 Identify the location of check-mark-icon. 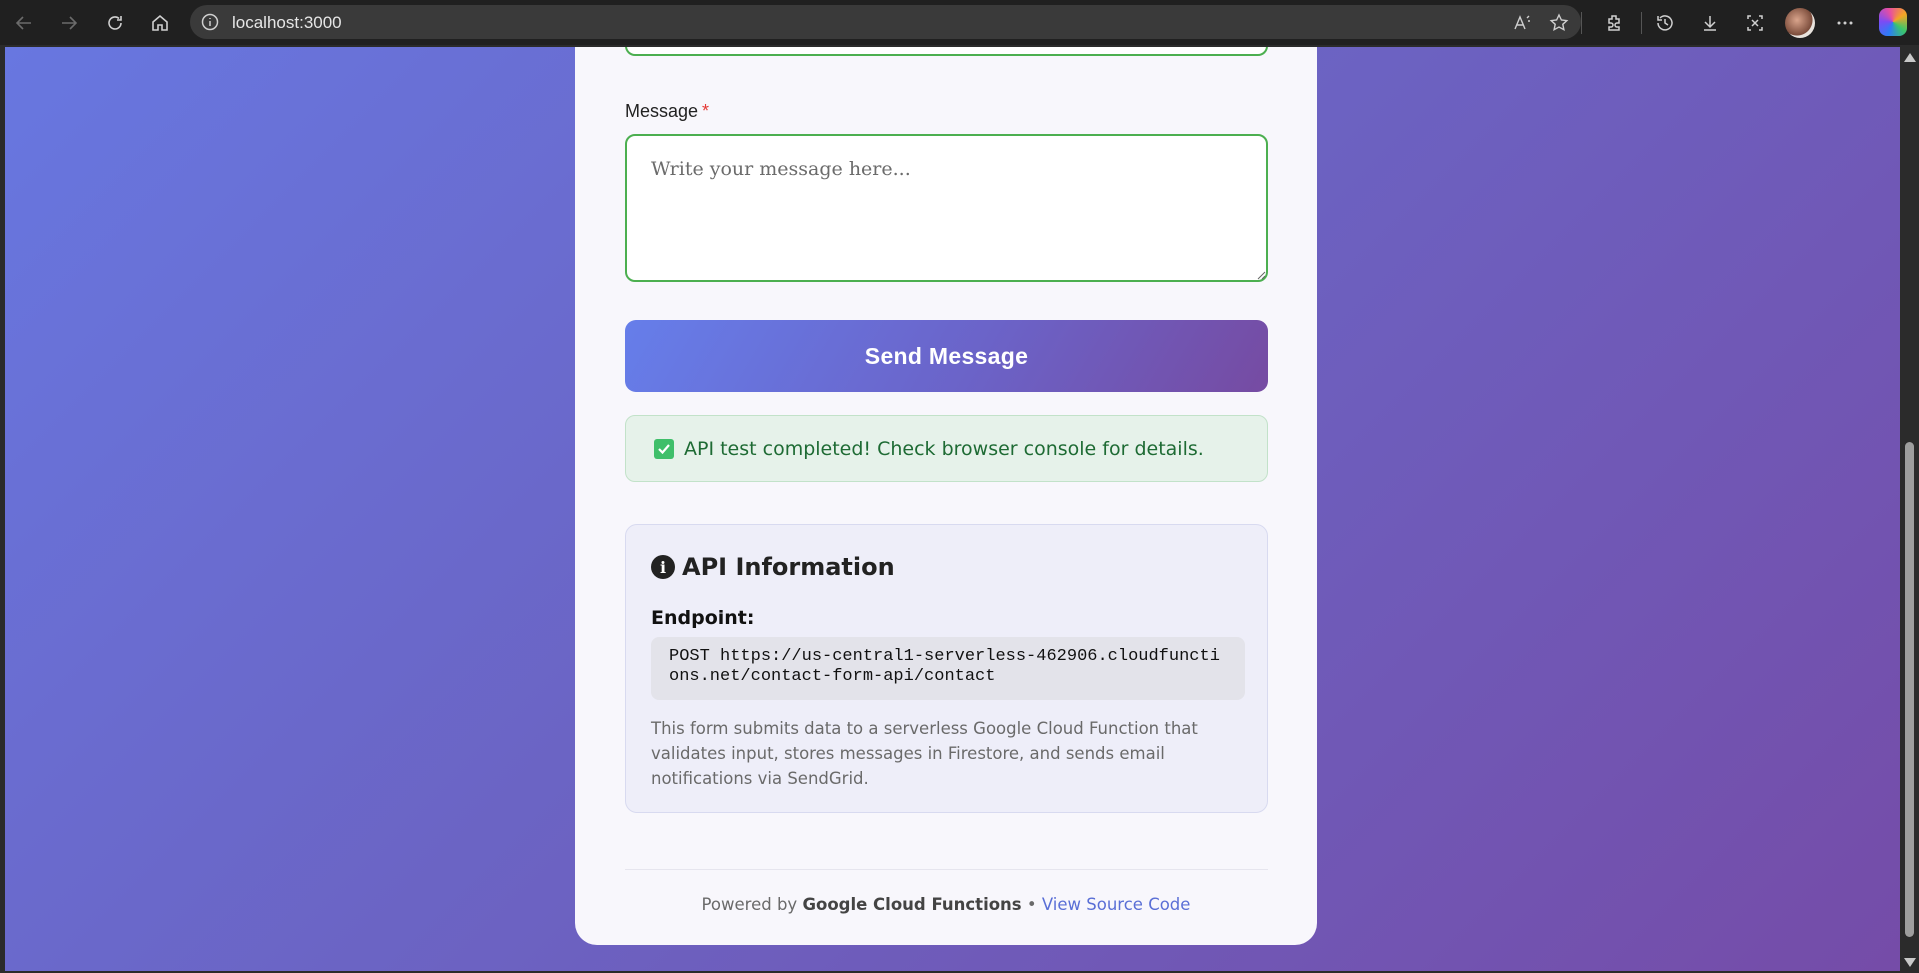
(664, 448).